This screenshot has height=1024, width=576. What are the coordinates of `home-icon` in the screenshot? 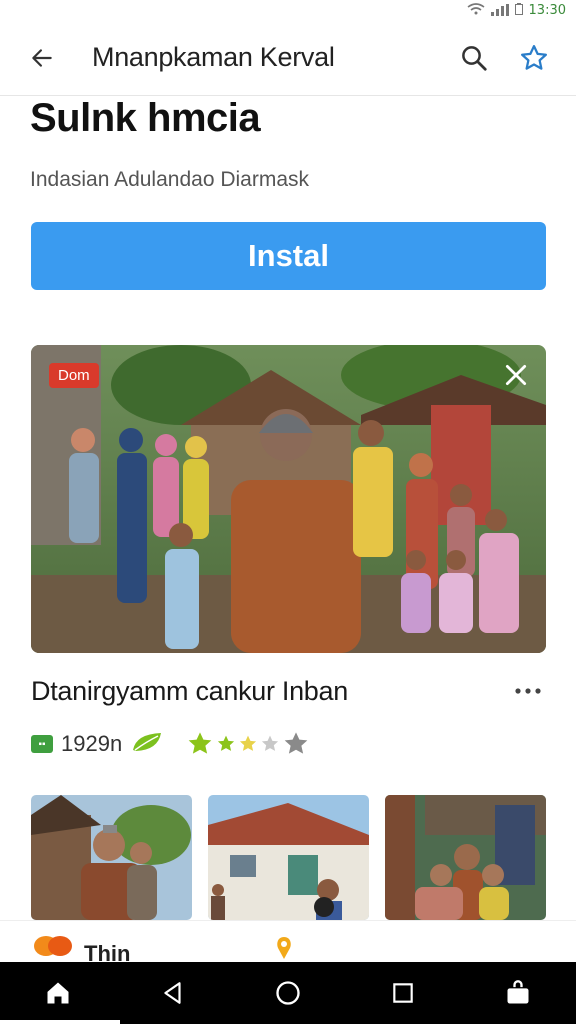 It's located at (58, 993).